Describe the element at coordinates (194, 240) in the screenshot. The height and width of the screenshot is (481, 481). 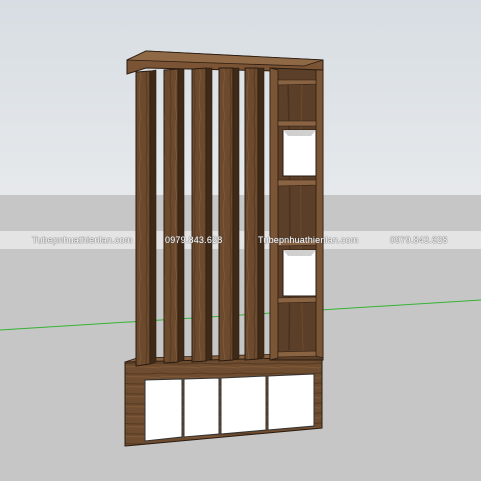
I see `watermark-text-2: 0979.843.628` at that location.